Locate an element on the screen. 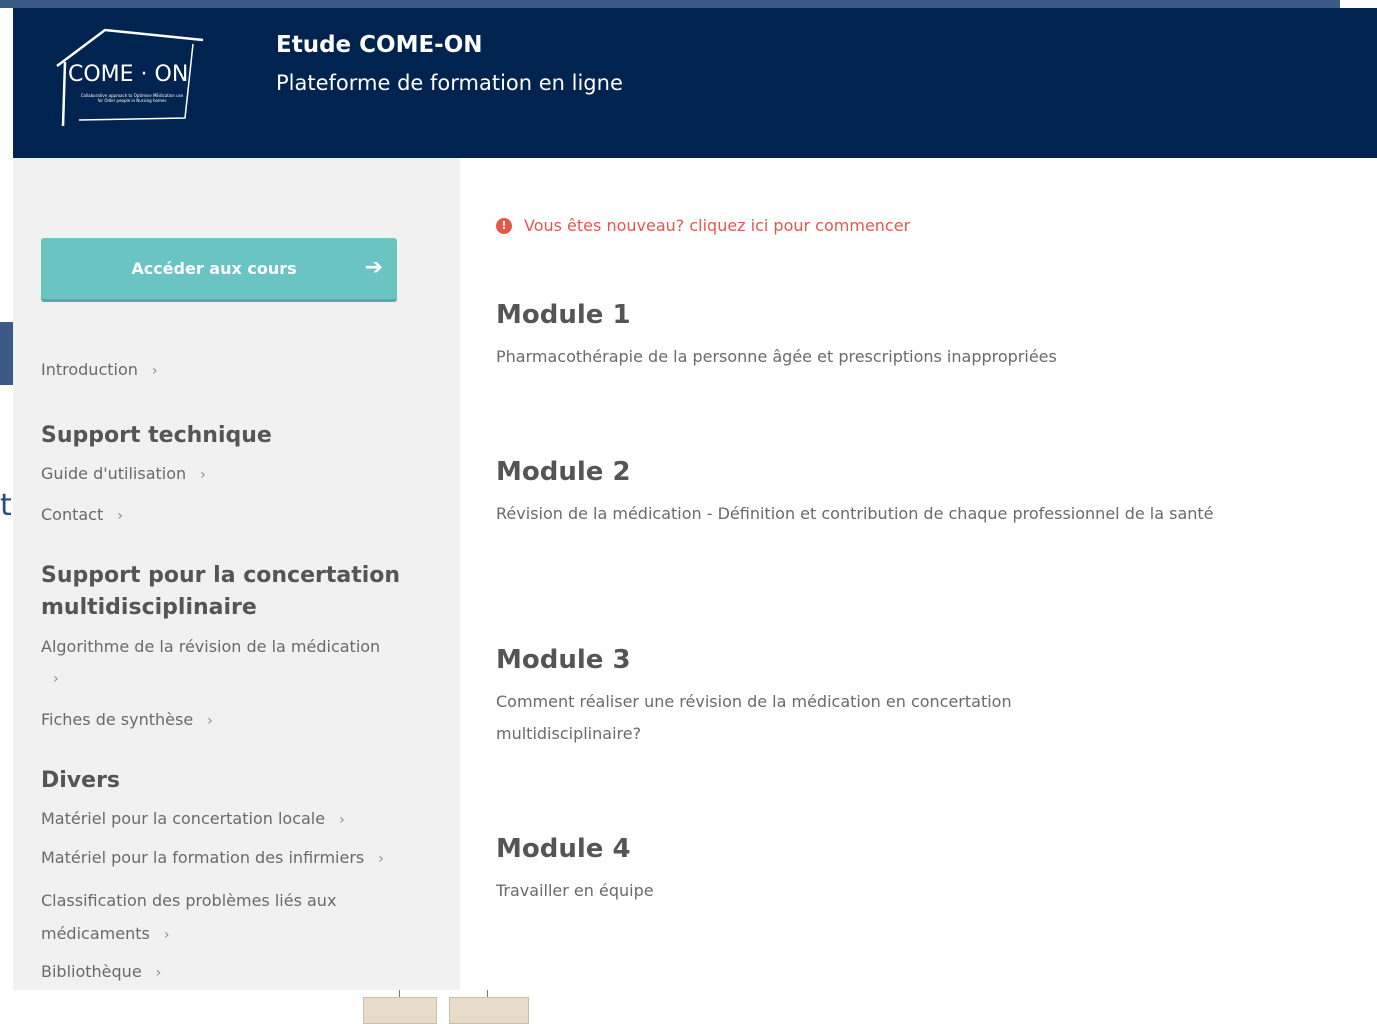 Image resolution: width=1377 pixels, height=1024 pixels. site-title: Etude COME-ON is located at coordinates (379, 45).